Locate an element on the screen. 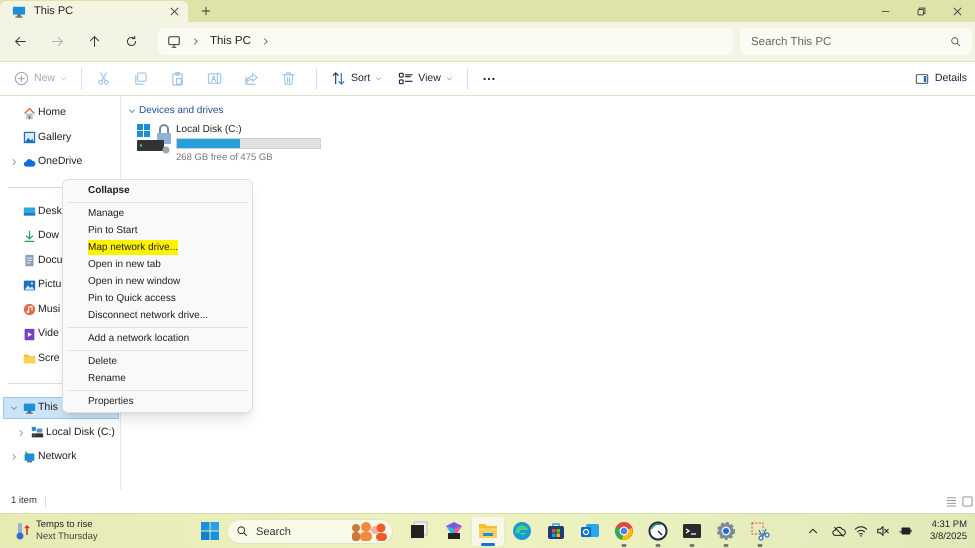 This screenshot has height=548, width=975. sidebar-label: Gallery is located at coordinates (55, 137).